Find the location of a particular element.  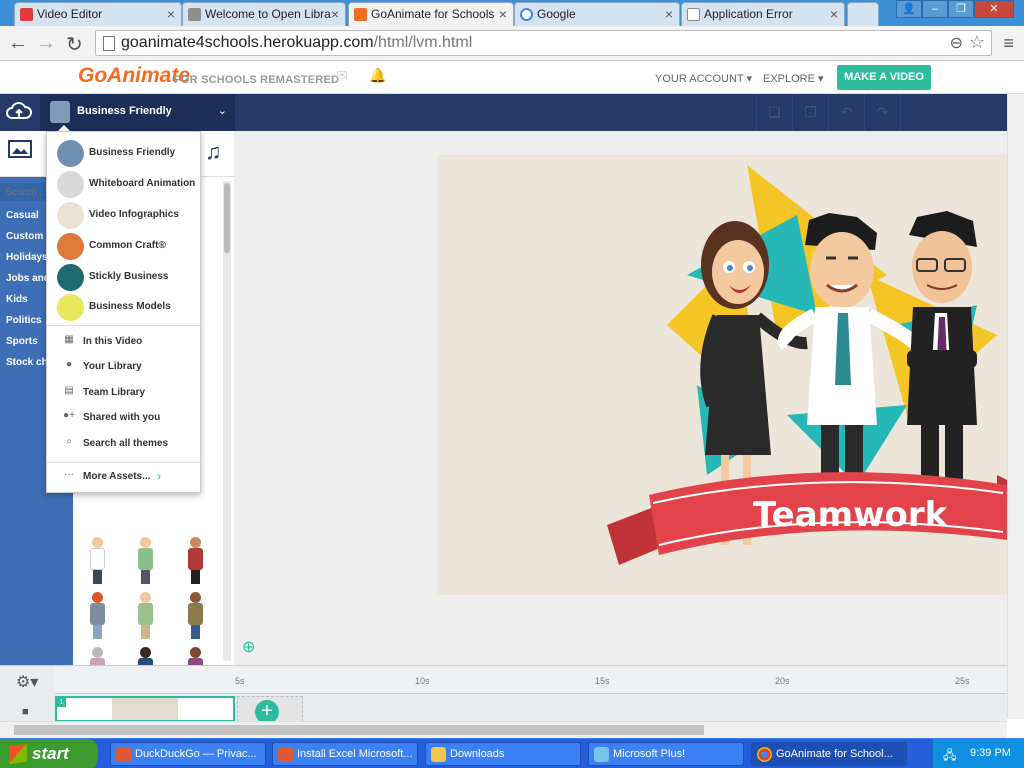

option-your-library: ● Your Library is located at coordinates (124, 367).